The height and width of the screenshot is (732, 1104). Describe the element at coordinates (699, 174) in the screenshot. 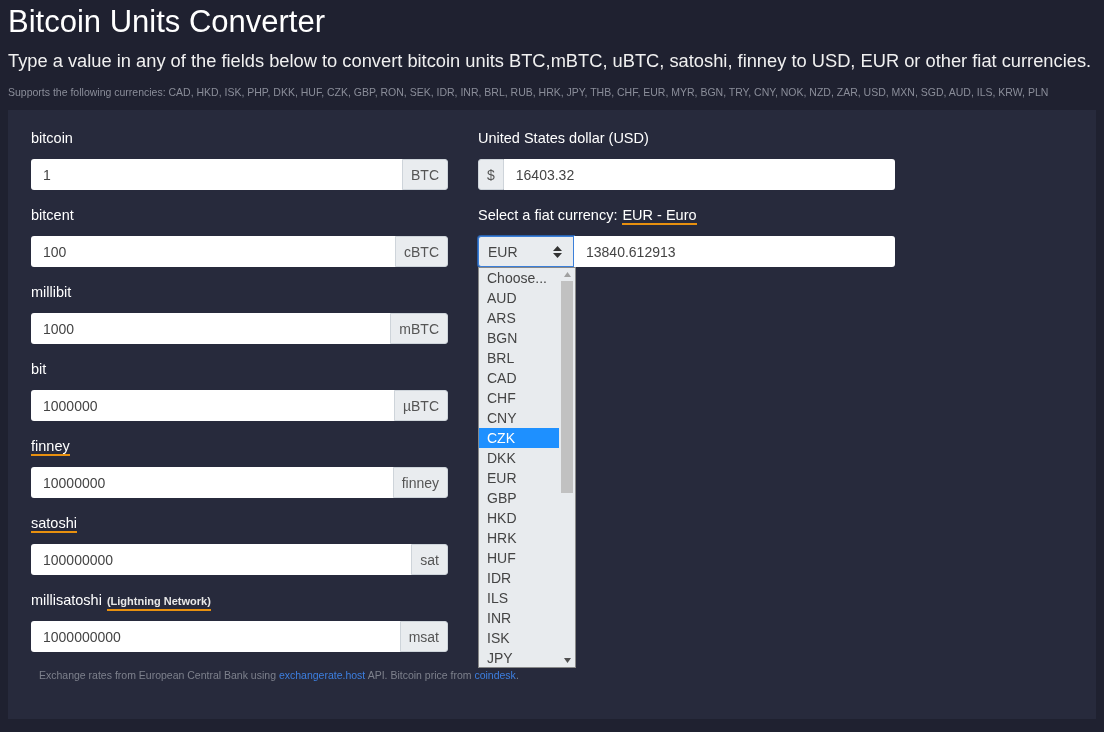

I see `usd-input-field: 16403.32` at that location.